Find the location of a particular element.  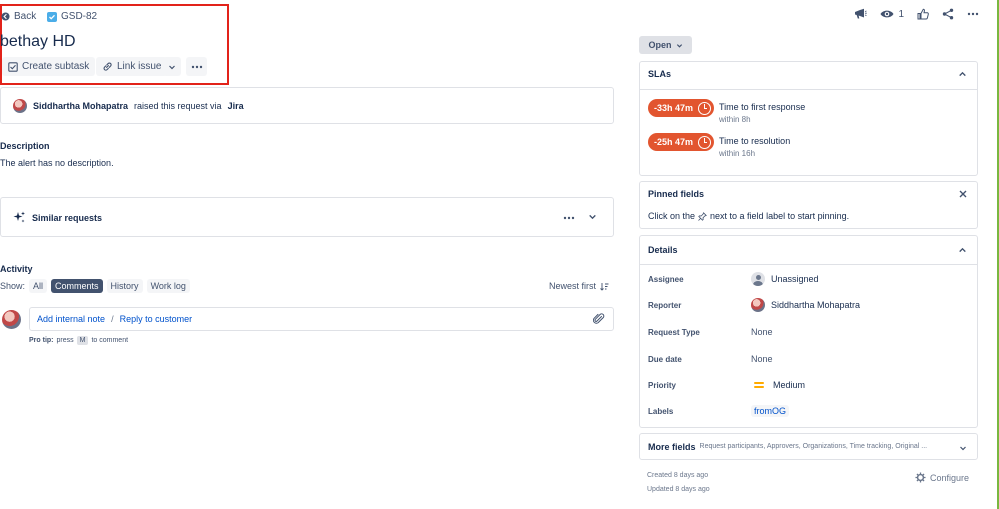

subtask-icon is located at coordinates (13, 66).